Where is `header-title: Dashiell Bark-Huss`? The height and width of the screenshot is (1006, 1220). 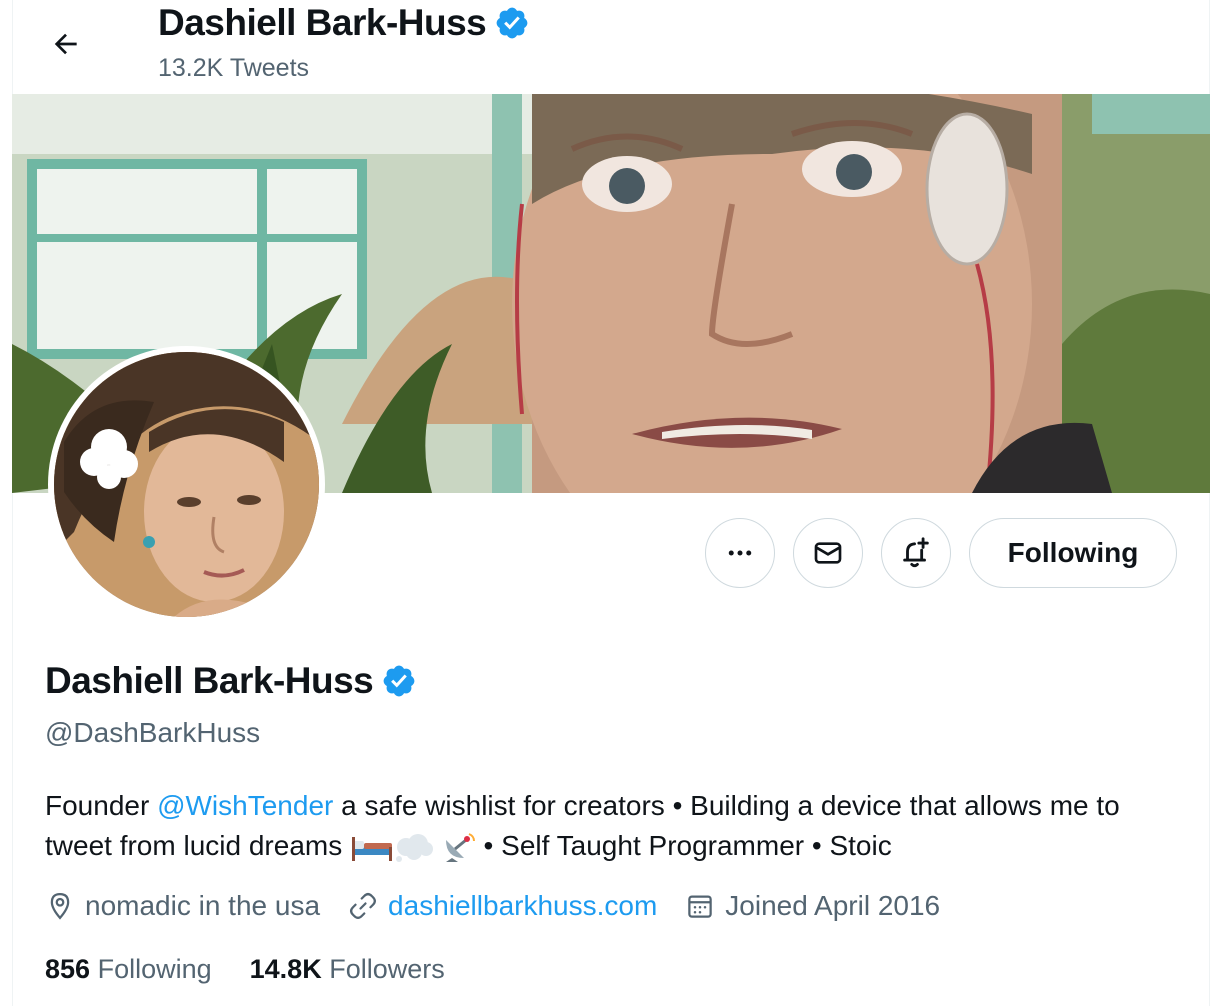 header-title: Dashiell Bark-Huss is located at coordinates (344, 23).